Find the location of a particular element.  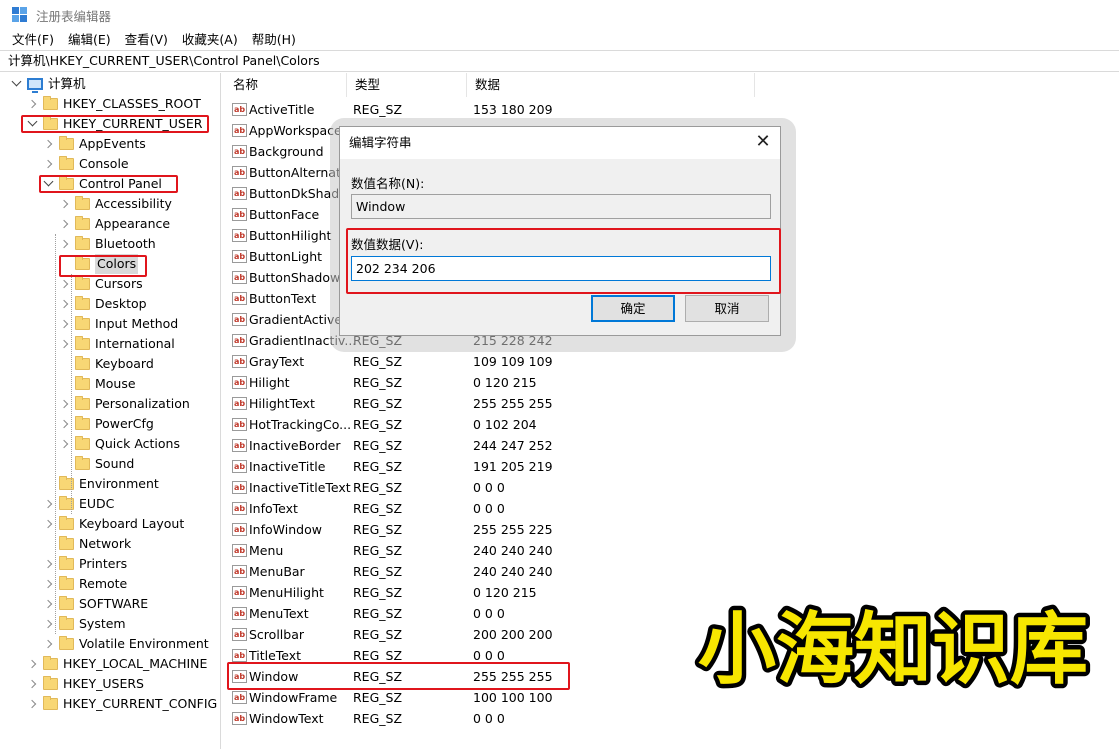

tree-item-label: Network is located at coordinates (105, 543).